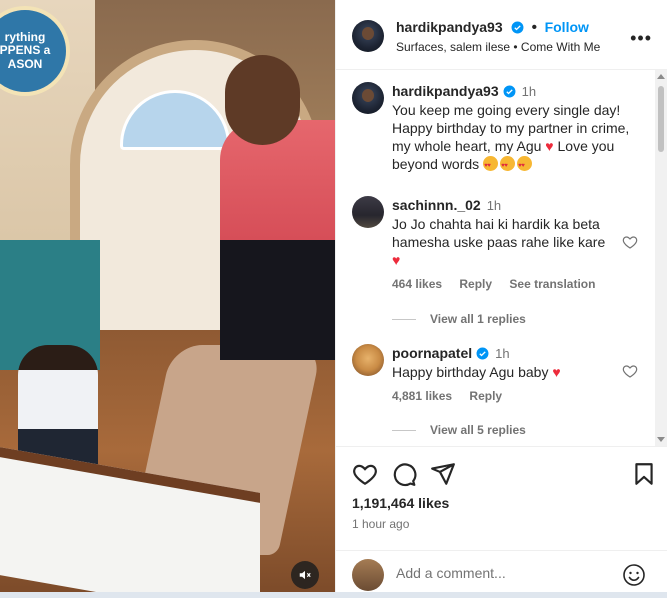  Describe the element at coordinates (506, 573) in the screenshot. I see `comment-input` at that location.